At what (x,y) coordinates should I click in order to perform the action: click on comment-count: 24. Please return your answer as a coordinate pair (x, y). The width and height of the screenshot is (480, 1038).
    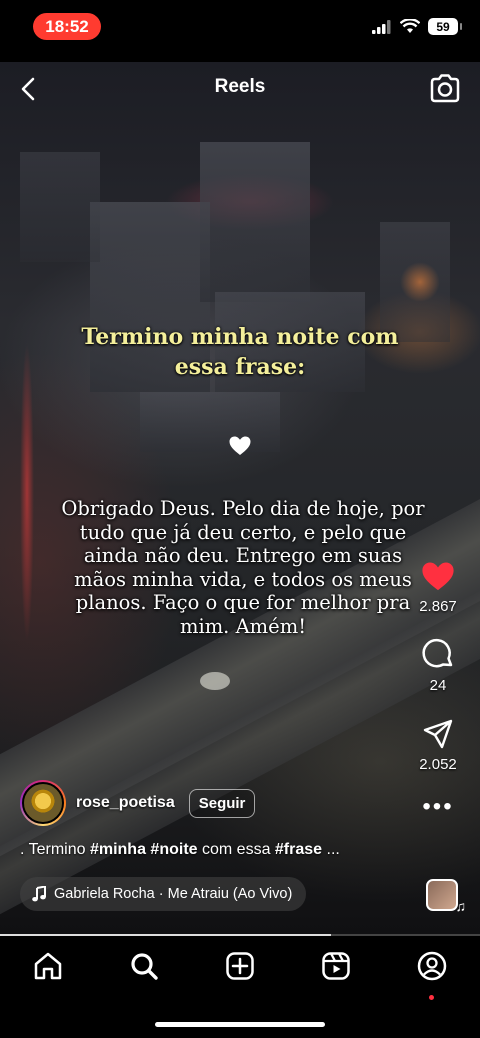
    Looking at the image, I should click on (438, 685).